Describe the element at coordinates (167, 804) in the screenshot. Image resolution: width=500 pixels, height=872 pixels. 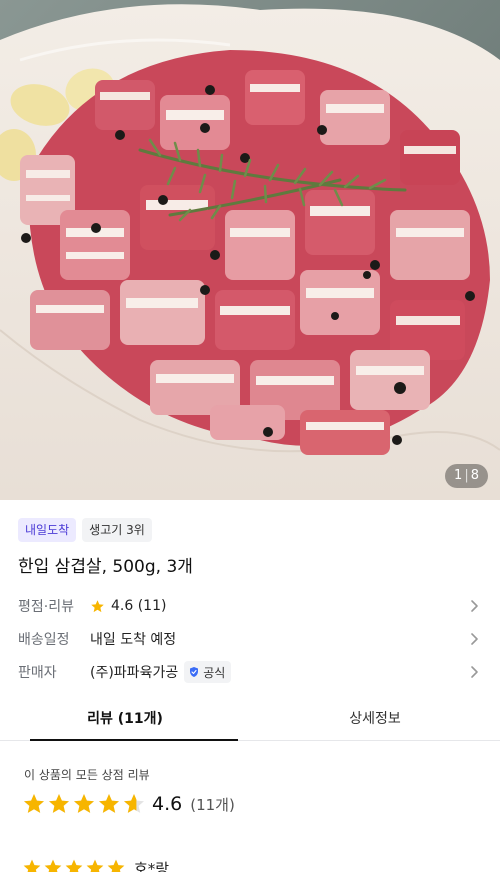
I see `average-rating: 4.6` at that location.